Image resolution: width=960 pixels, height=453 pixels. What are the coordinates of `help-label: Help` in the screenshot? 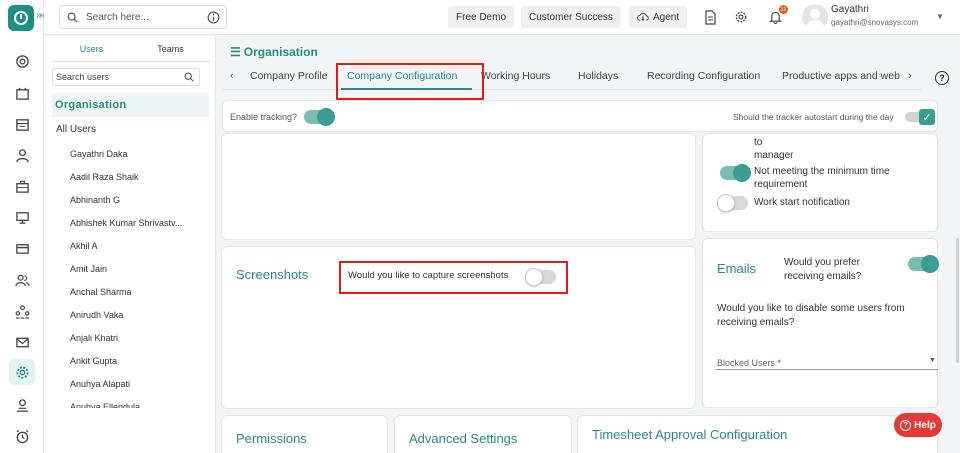 It's located at (925, 425).